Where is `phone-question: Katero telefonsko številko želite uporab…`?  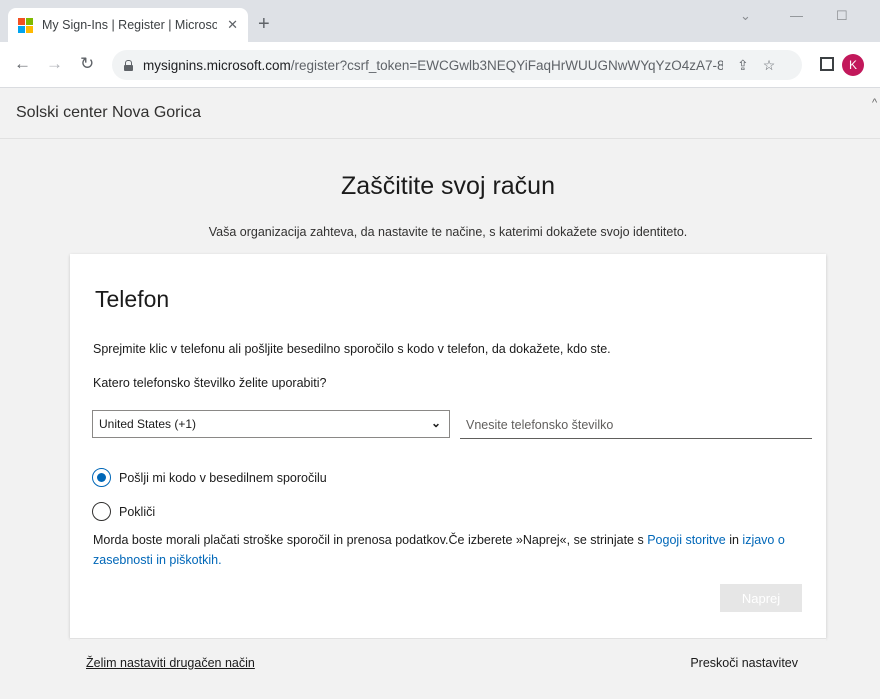
phone-question: Katero telefonsko številko želite uporab… is located at coordinates (210, 383).